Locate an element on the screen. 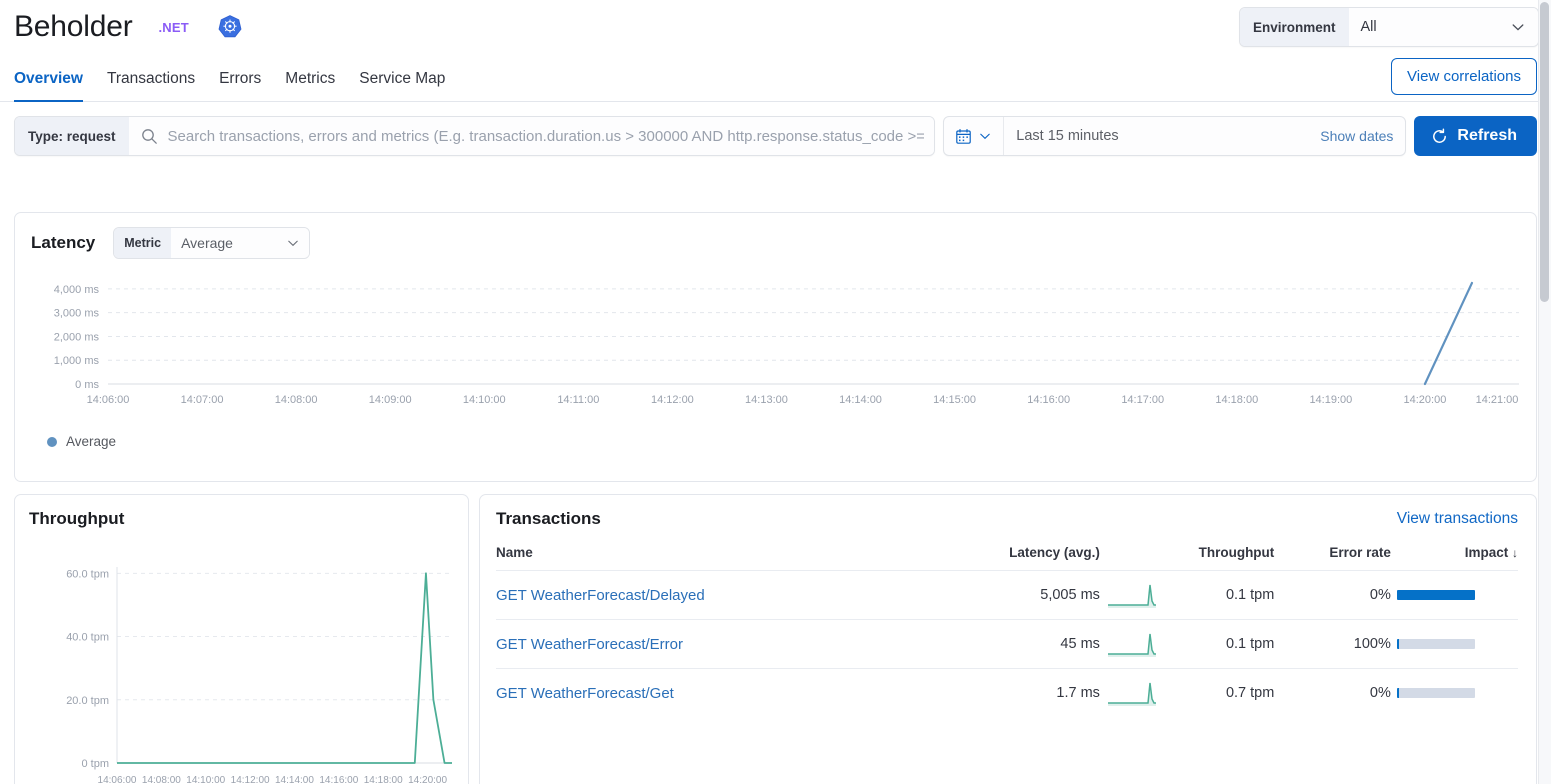  environment-selector: Environment All is located at coordinates (1389, 27).